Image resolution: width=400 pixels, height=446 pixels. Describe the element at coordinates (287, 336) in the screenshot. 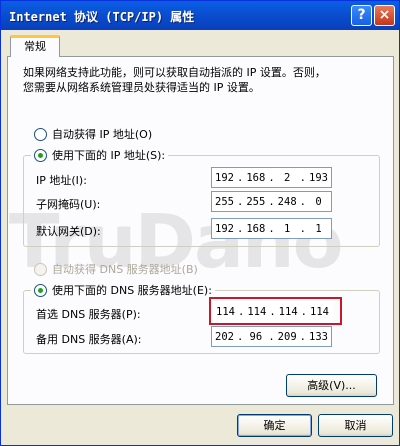

I see `octet: 209` at that location.